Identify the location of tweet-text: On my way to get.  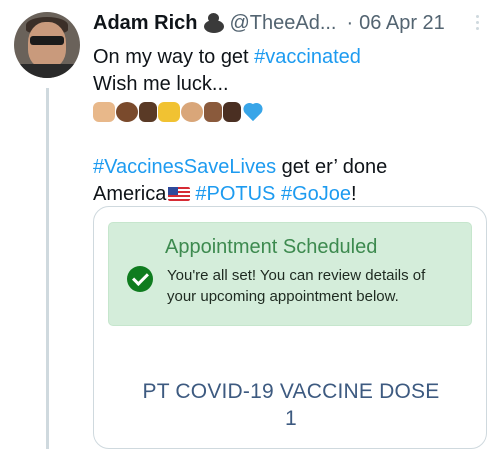
(174, 57).